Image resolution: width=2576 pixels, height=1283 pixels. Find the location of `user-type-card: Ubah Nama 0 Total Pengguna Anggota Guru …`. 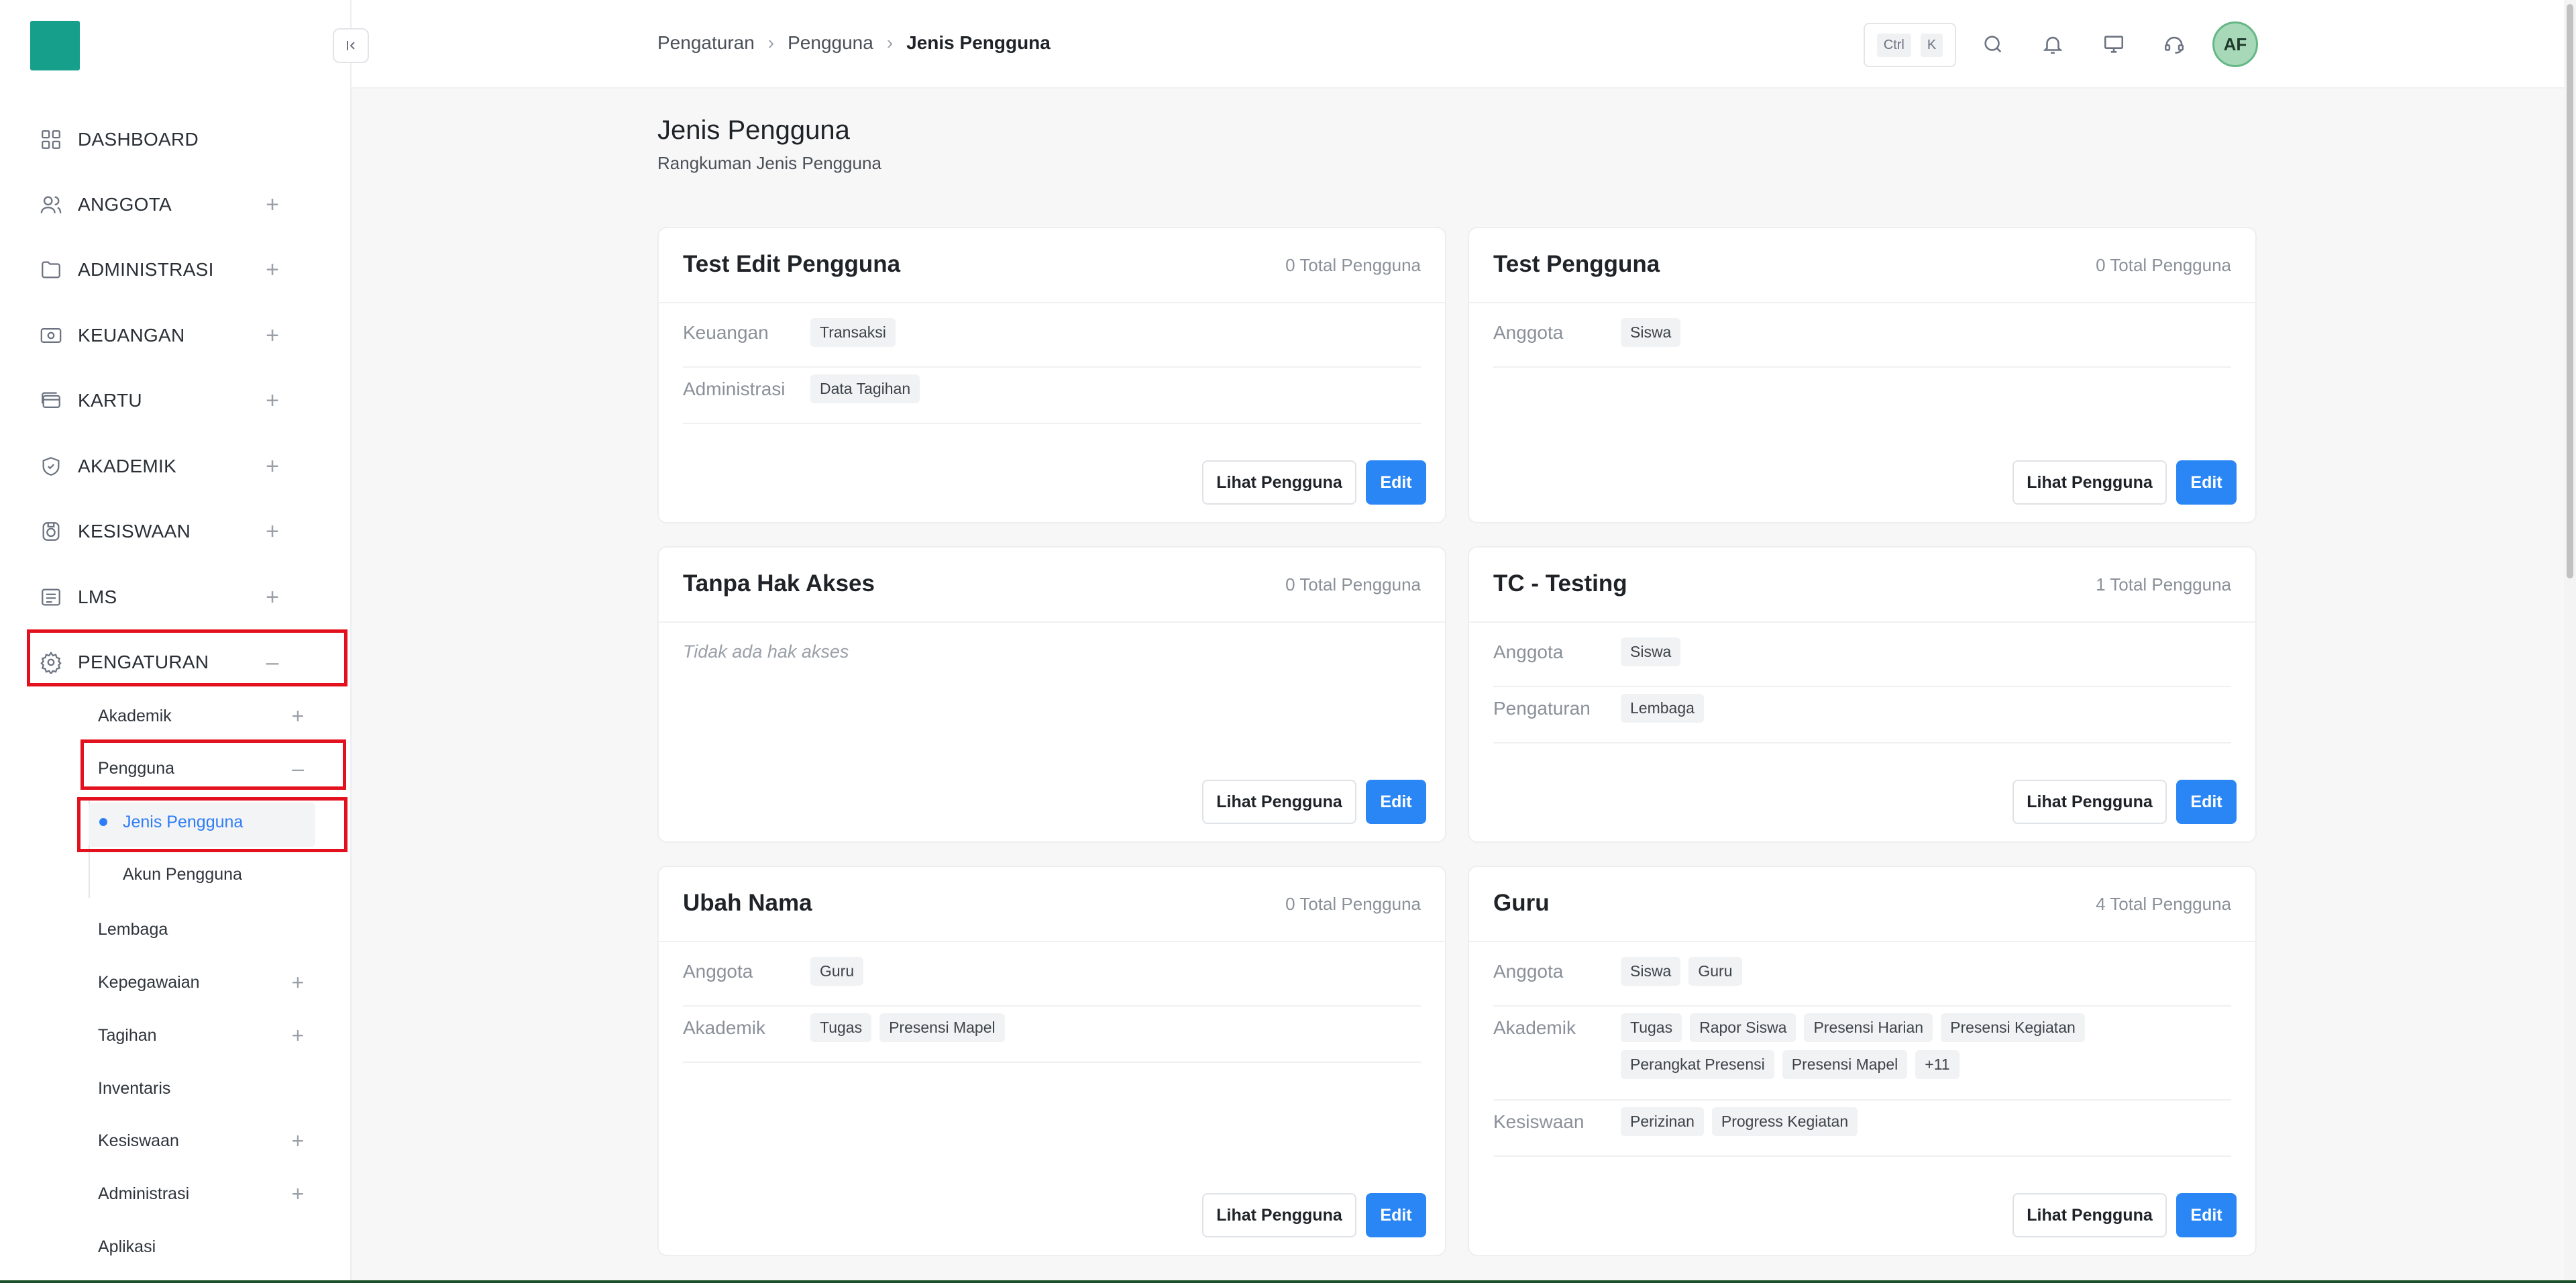

user-type-card: Ubah Nama 0 Total Pengguna Anggota Guru … is located at coordinates (1051, 1061).